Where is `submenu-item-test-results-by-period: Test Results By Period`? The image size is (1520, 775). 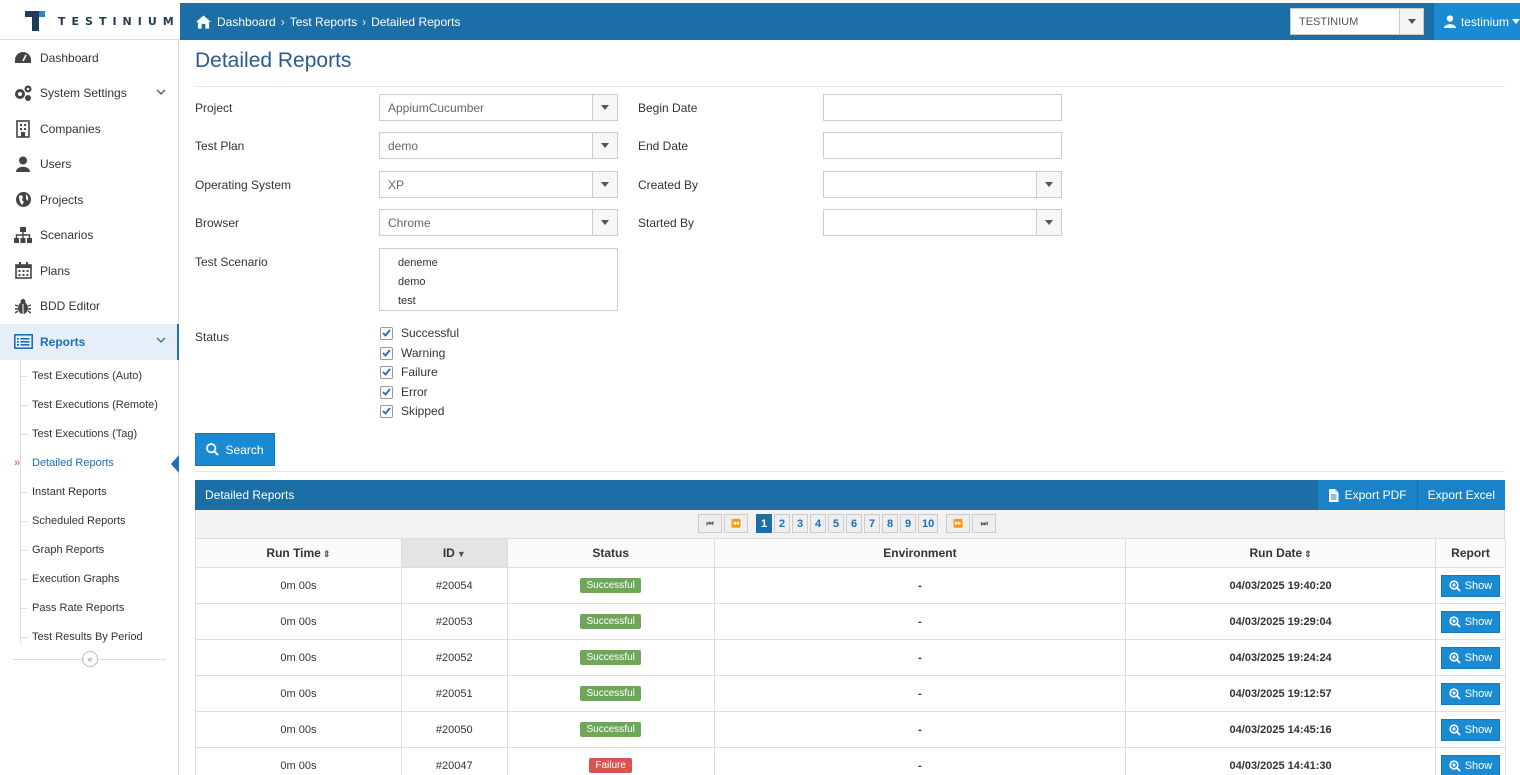 submenu-item-test-results-by-period: Test Results By Period is located at coordinates (89, 637).